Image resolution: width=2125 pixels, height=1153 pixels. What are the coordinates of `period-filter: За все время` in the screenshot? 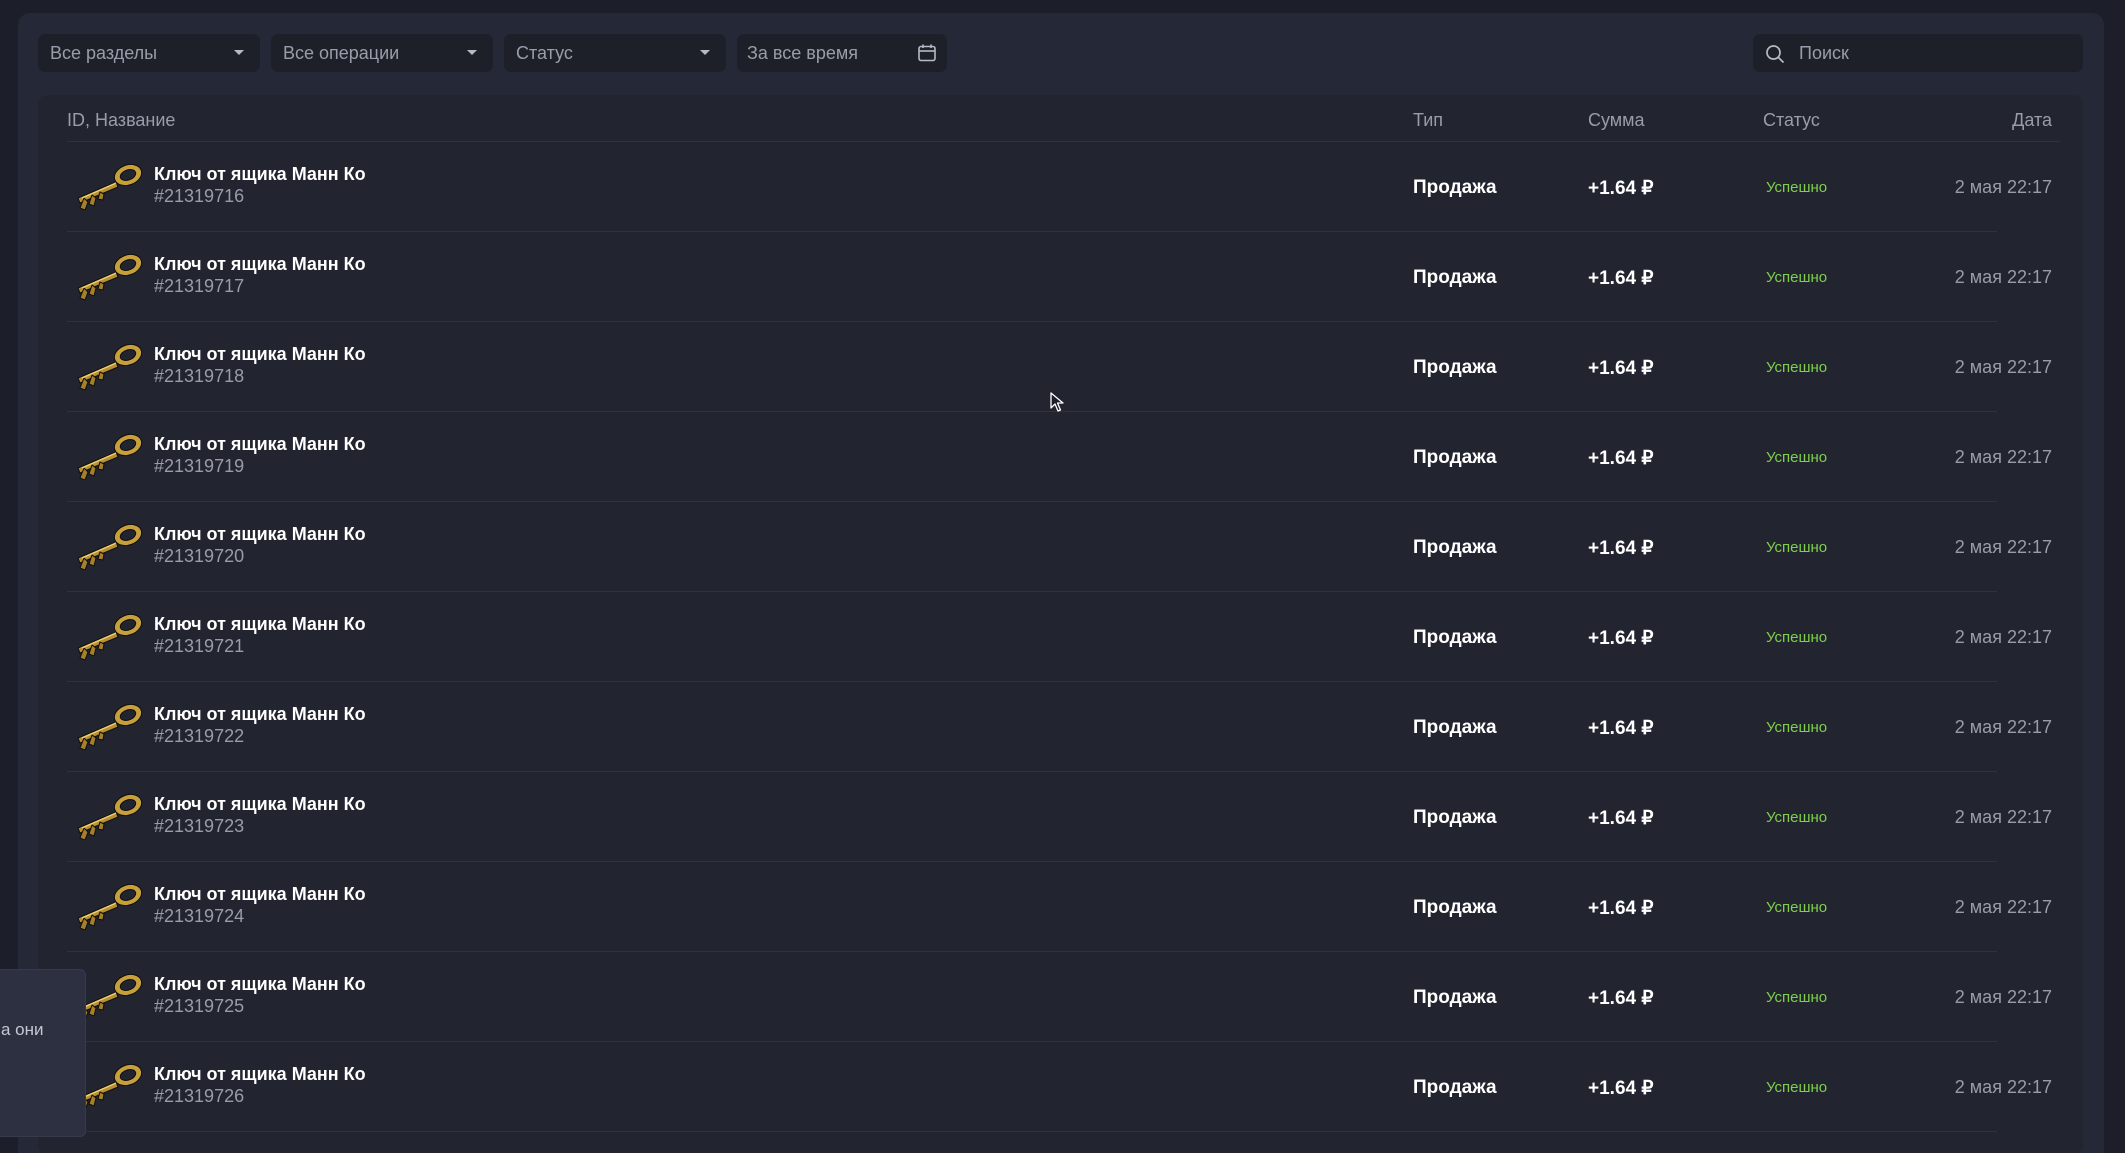 It's located at (842, 53).